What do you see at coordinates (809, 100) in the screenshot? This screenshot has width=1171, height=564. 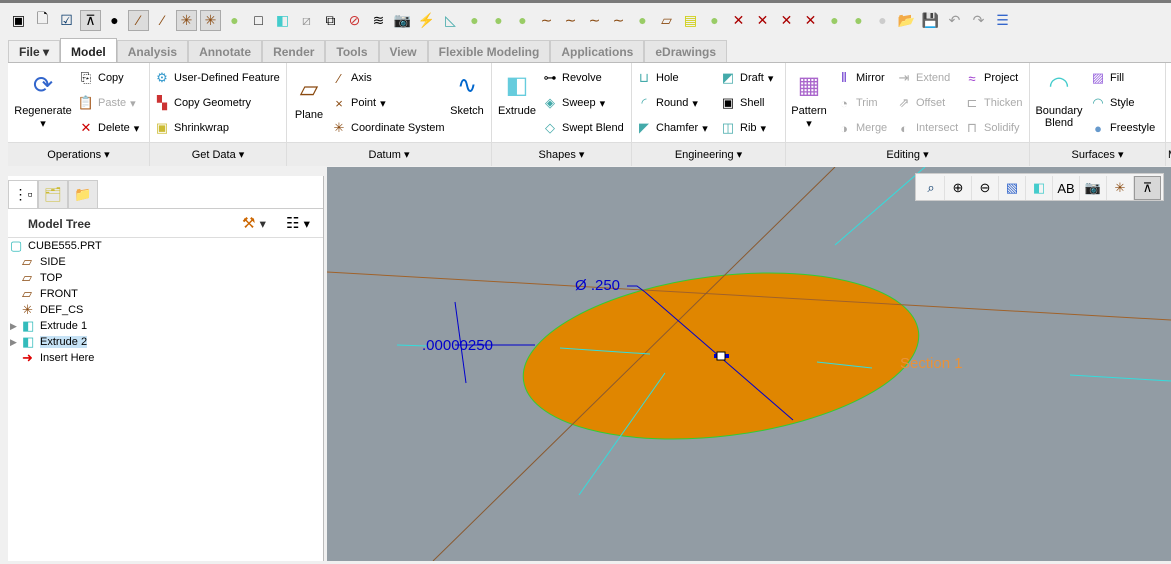 I see `pattern-button: ▦ Pattern ▾` at bounding box center [809, 100].